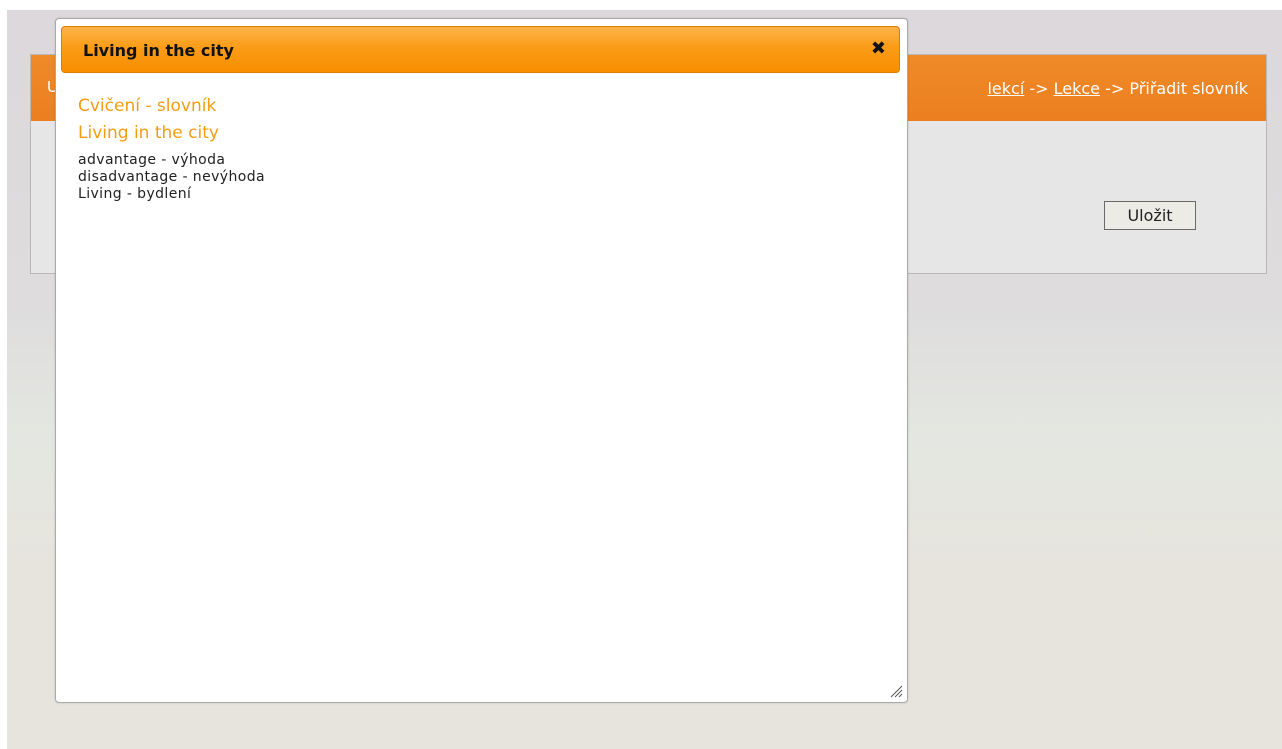 The width and height of the screenshot is (1282, 749). What do you see at coordinates (158, 50) in the screenshot?
I see `dialog-title: Living in the city` at bounding box center [158, 50].